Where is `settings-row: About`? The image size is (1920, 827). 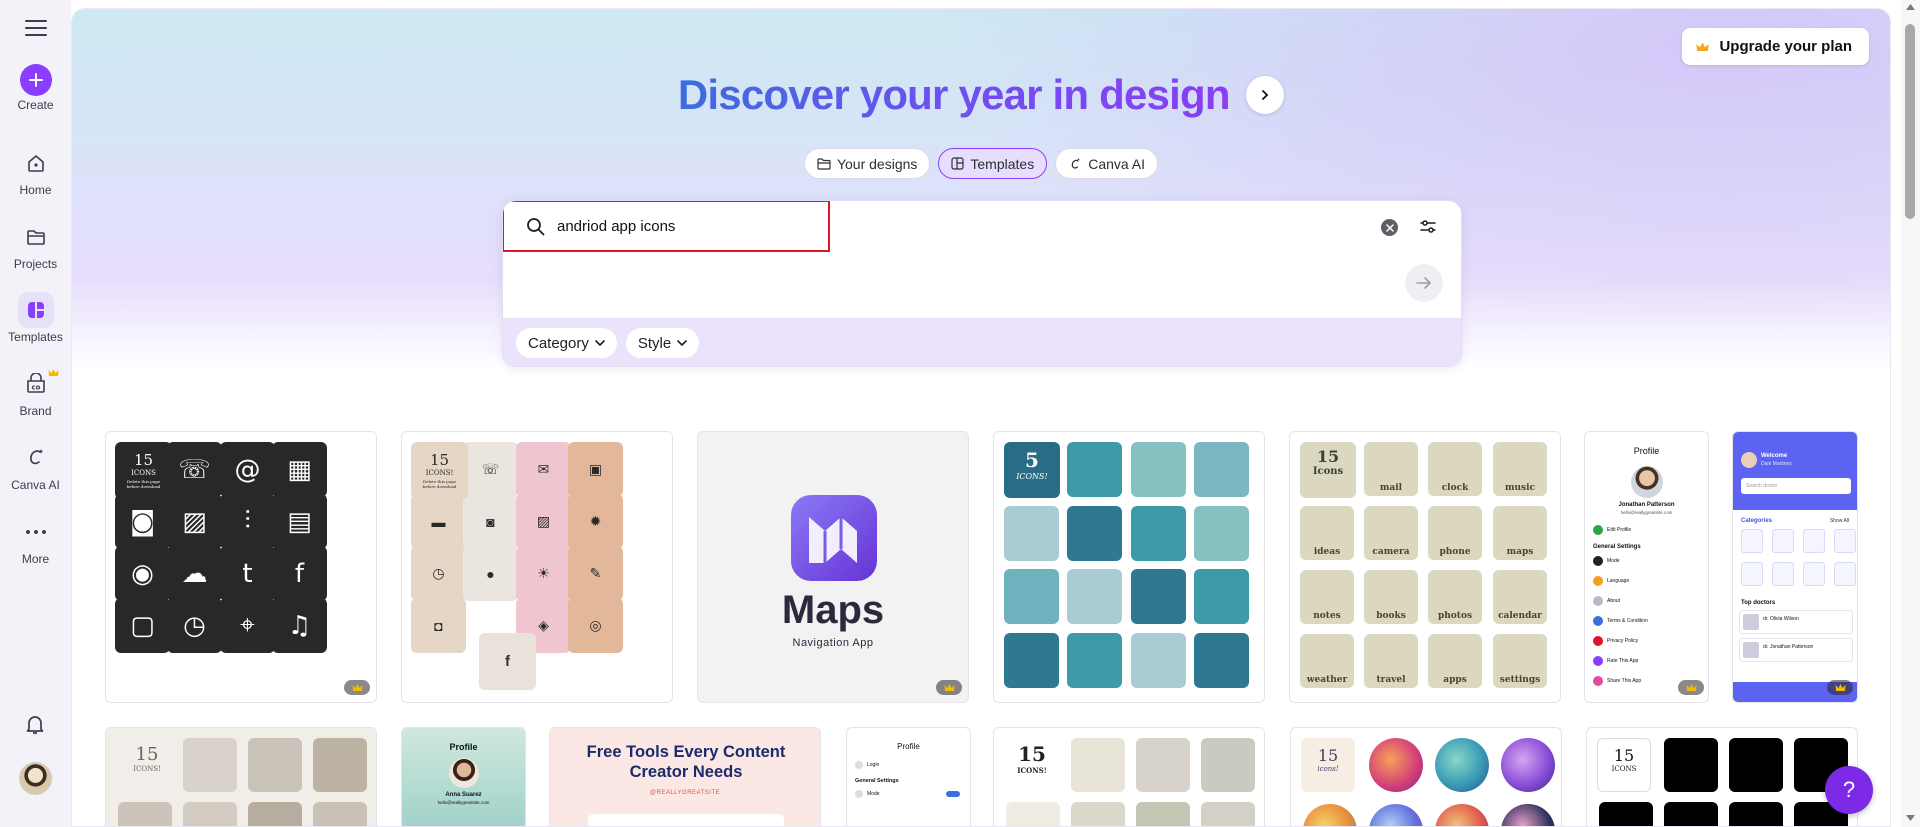 settings-row: About is located at coordinates (1606, 601).